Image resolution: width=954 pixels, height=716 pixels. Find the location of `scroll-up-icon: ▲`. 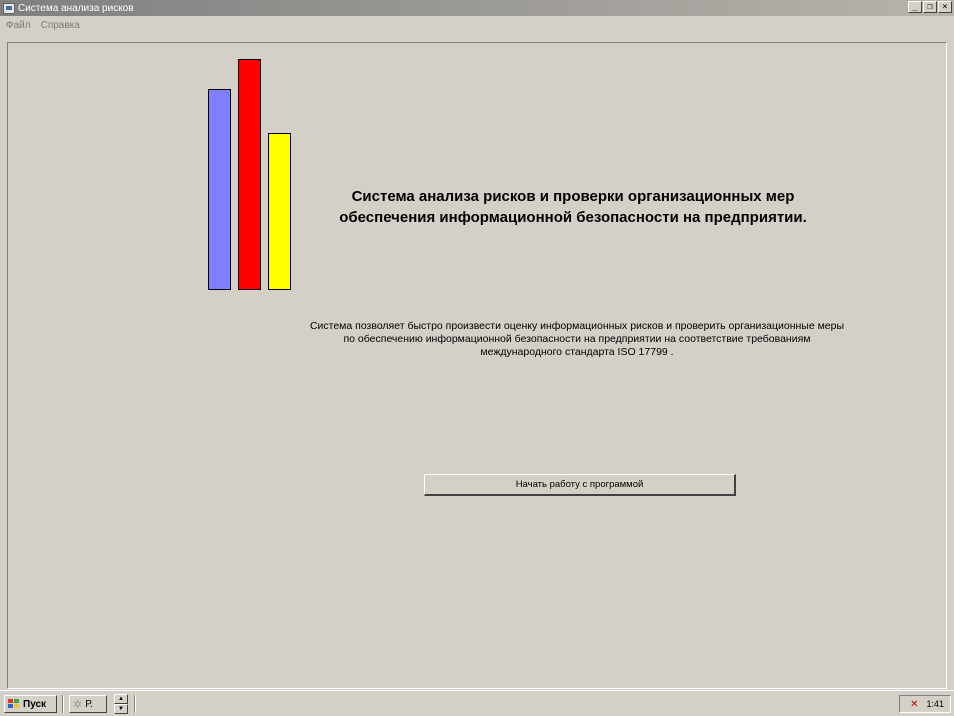

scroll-up-icon: ▲ is located at coordinates (121, 699).